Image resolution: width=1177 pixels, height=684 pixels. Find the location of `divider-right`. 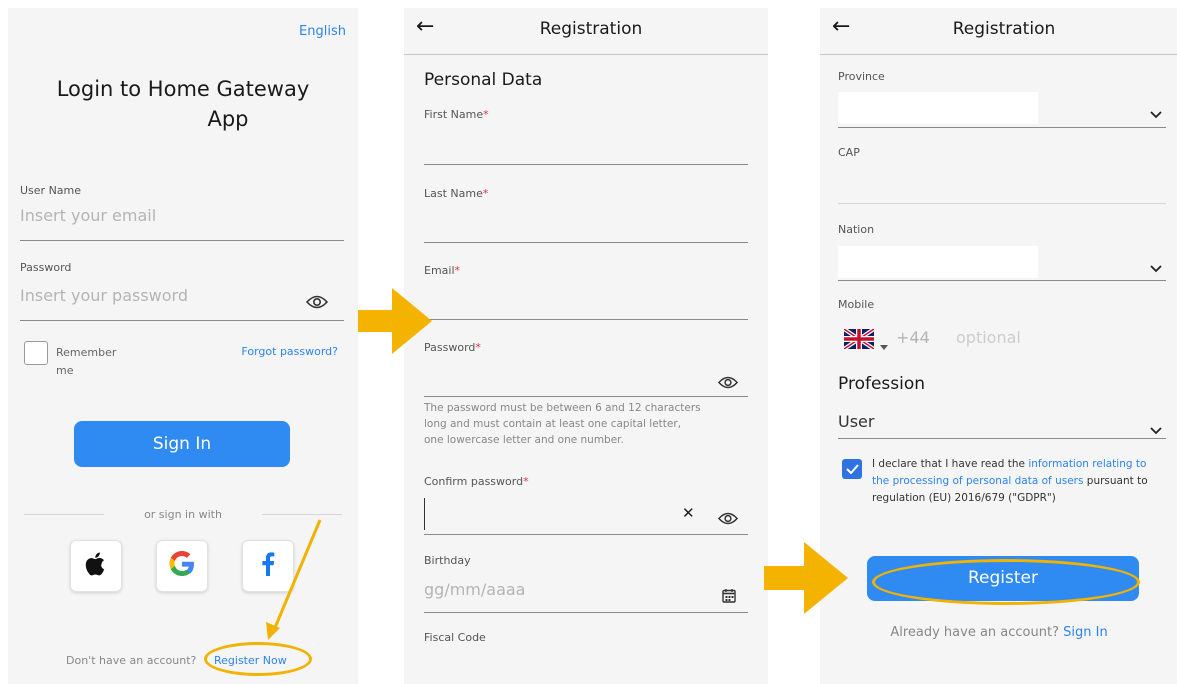

divider-right is located at coordinates (302, 514).